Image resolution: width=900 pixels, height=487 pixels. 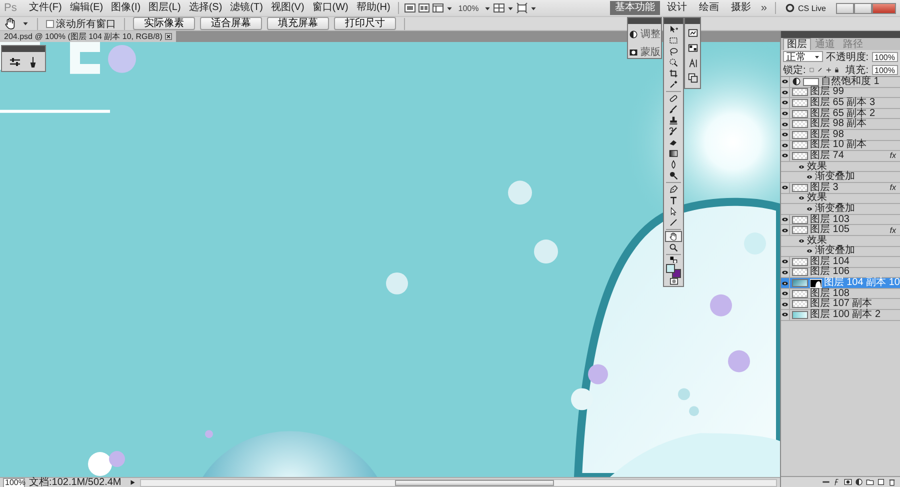 I want to click on layer-row: 图层 108, so click(x=840, y=294).